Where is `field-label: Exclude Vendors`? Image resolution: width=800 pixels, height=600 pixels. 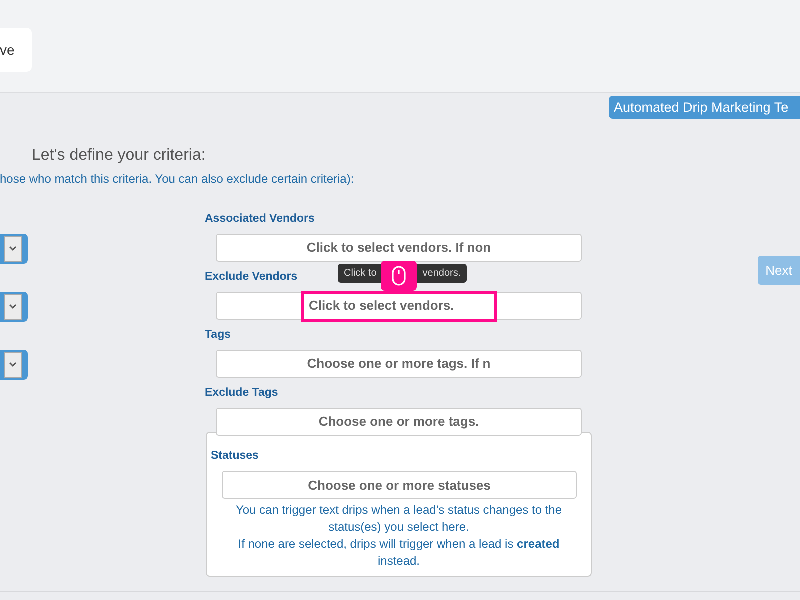 field-label: Exclude Vendors is located at coordinates (251, 277).